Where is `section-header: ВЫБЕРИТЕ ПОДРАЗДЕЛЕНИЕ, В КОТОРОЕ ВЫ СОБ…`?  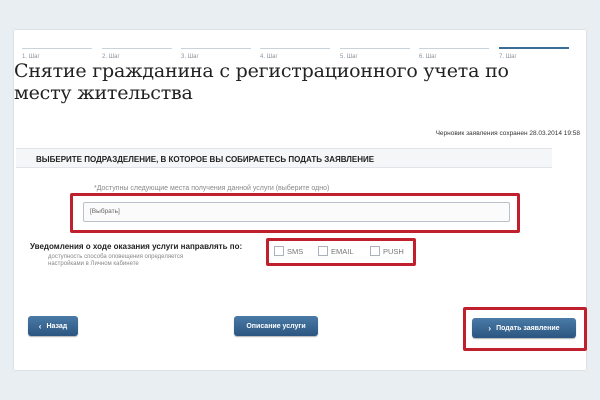
section-header: ВЫБЕРИТЕ ПОДРАЗДЕЛЕНИЕ, В КОТОРОЕ ВЫ СОБ… is located at coordinates (284, 158).